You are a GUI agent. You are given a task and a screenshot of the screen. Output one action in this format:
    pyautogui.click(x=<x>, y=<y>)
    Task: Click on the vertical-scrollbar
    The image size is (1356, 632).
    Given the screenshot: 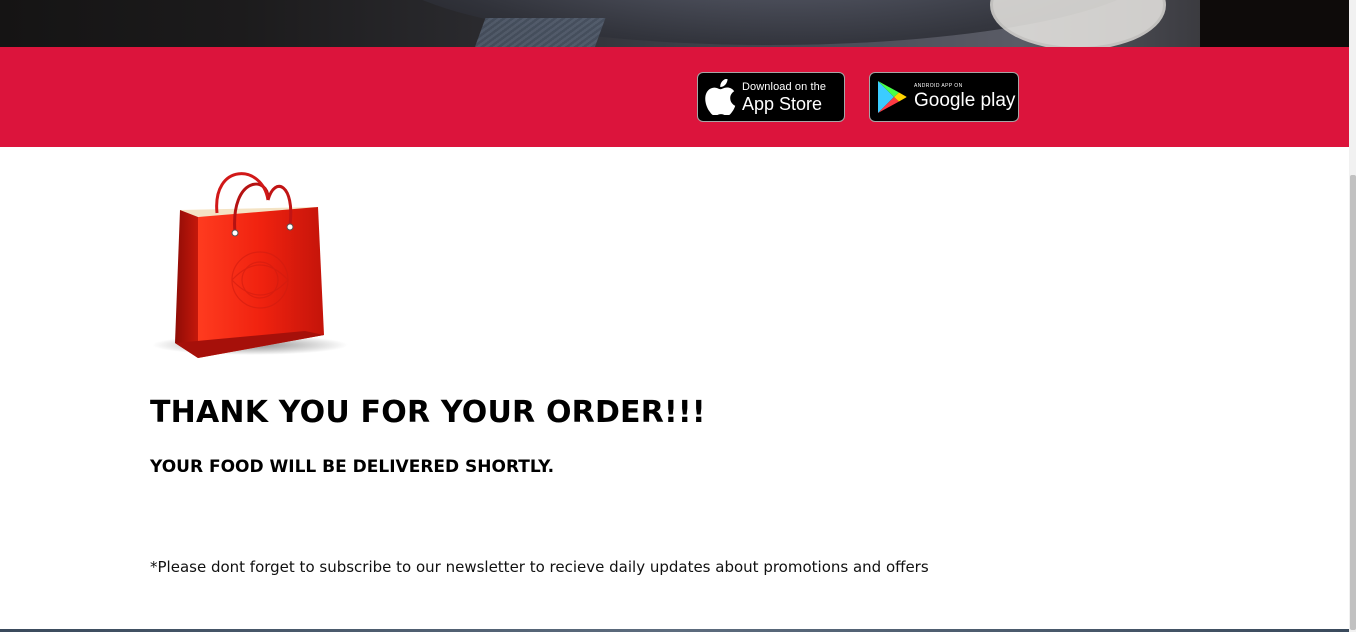 What is the action you would take?
    pyautogui.click(x=1352, y=316)
    